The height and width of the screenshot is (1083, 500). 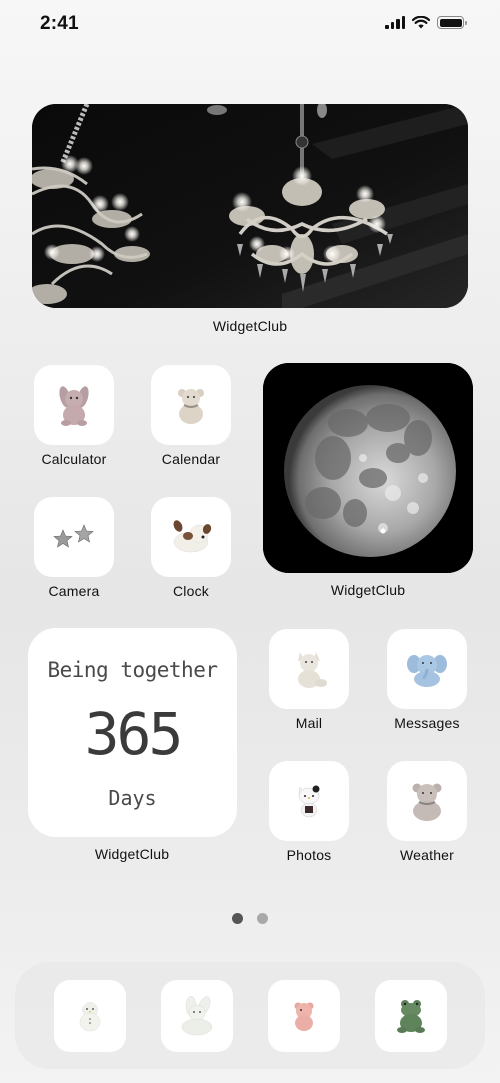 What do you see at coordinates (427, 723) in the screenshot?
I see `app-label: Messages` at bounding box center [427, 723].